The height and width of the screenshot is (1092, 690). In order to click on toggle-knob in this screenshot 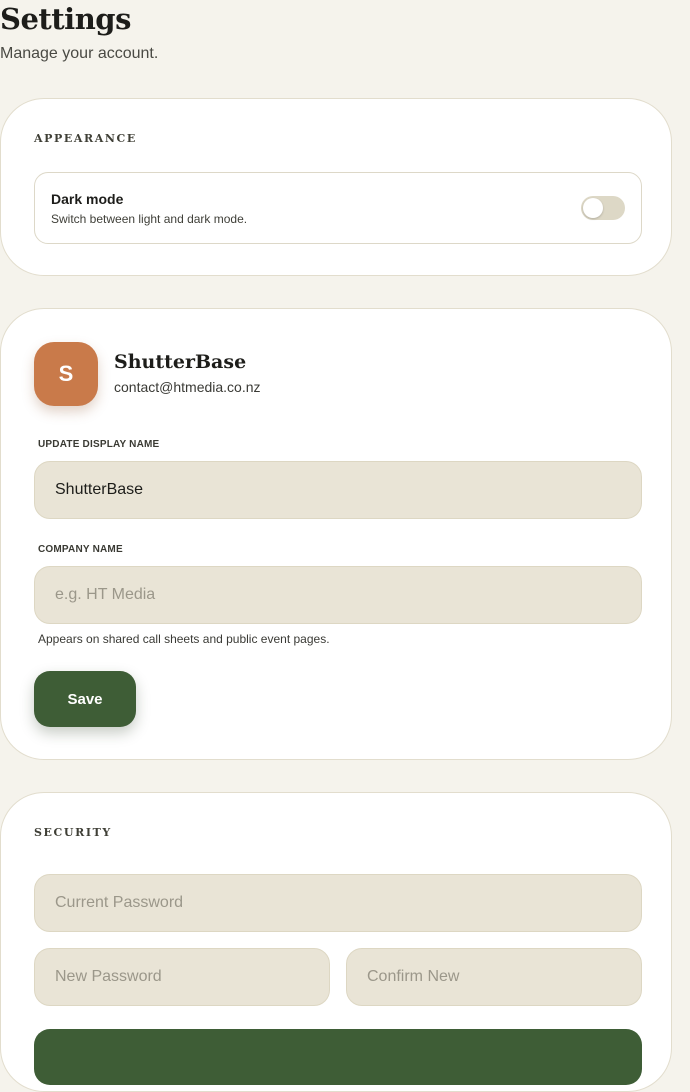, I will do `click(593, 208)`.